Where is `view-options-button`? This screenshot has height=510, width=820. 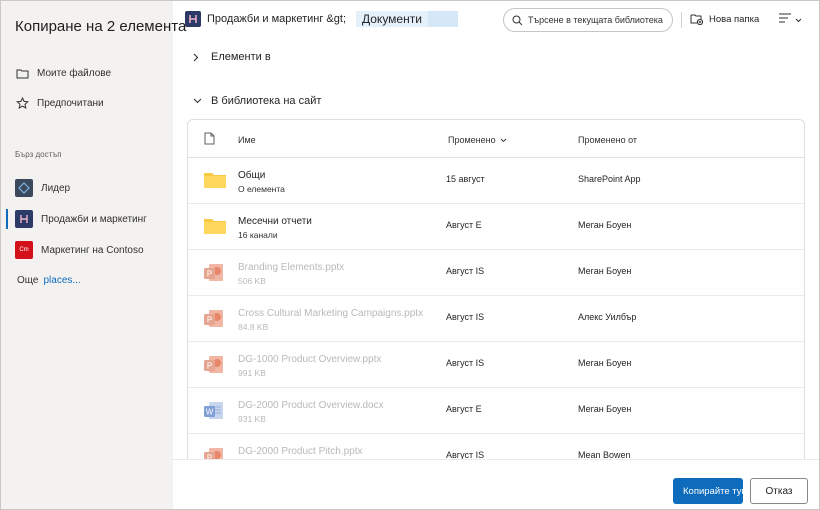 view-options-button is located at coordinates (790, 20).